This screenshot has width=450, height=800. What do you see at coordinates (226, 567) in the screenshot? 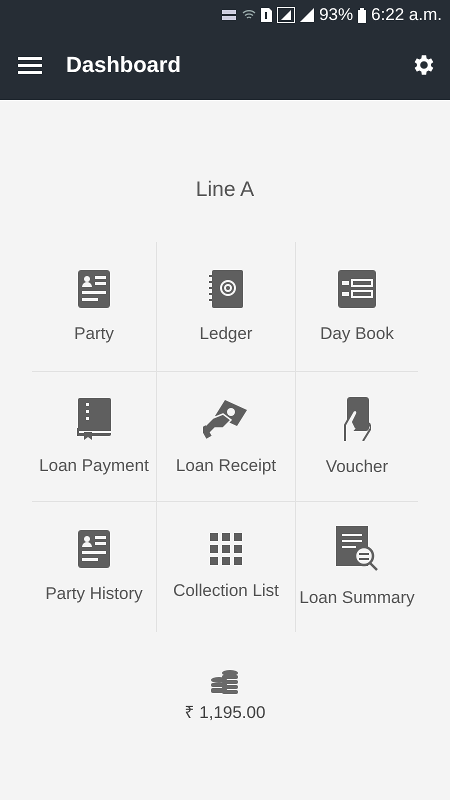
I see `dashboard-tile: Collection List` at bounding box center [226, 567].